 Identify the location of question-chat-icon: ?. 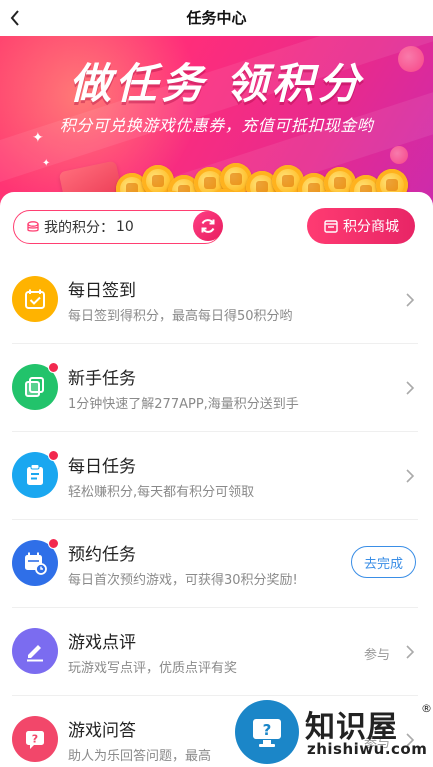
(35, 739).